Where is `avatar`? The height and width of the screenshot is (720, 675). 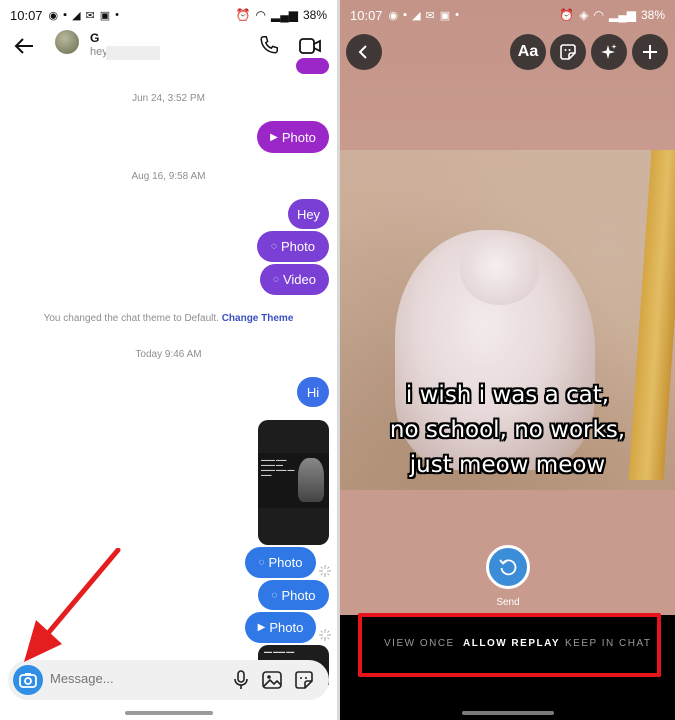 avatar is located at coordinates (67, 42).